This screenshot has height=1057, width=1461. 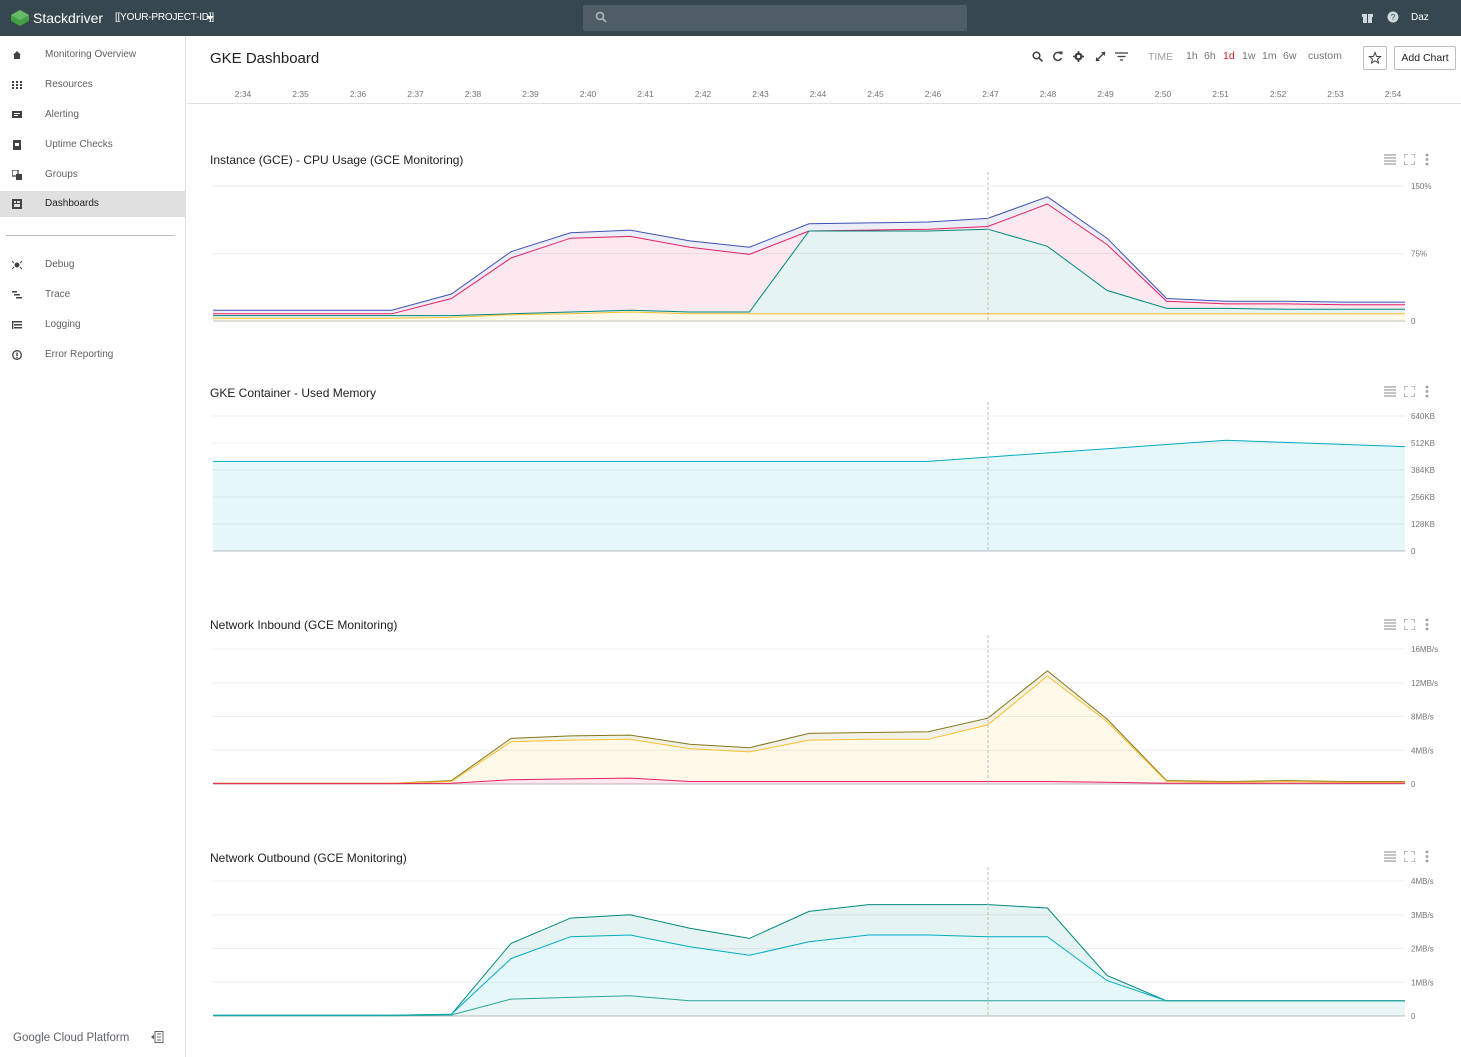 What do you see at coordinates (824, 253) in the screenshot?
I see `cpu-usage-chart: 150% 75% 0` at bounding box center [824, 253].